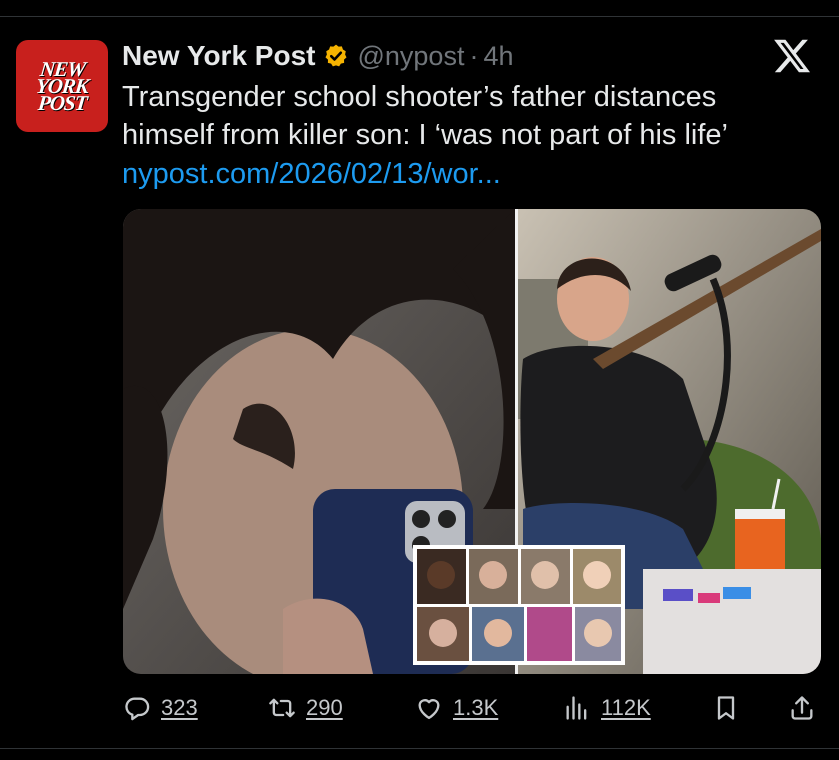 The image size is (839, 760). I want to click on like-button: 1.3K, so click(456, 708).